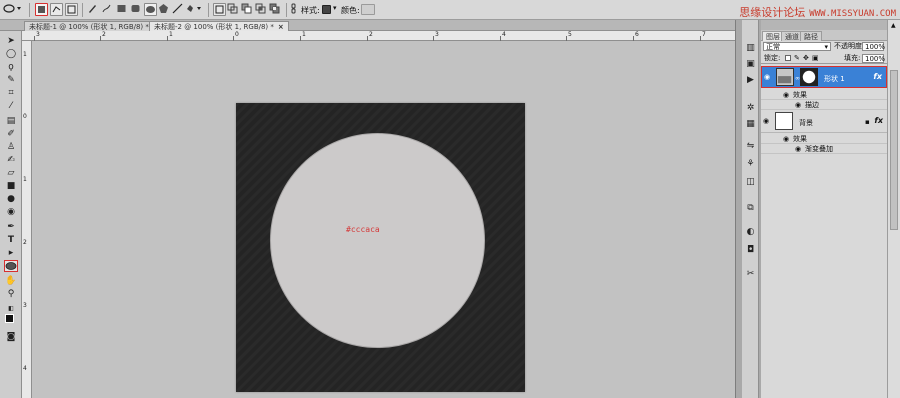 The image size is (900, 398). What do you see at coordinates (11, 160) in the screenshot?
I see `history-brush-tool-icon: ✍` at bounding box center [11, 160].